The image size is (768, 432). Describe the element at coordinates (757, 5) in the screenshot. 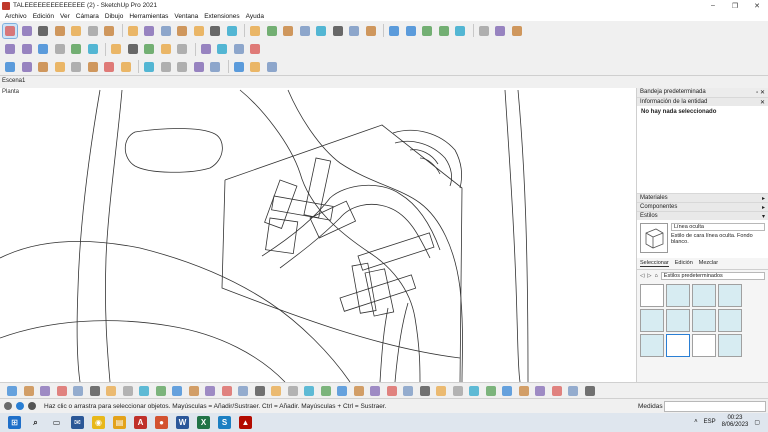

I see `close-button: ✕` at that location.